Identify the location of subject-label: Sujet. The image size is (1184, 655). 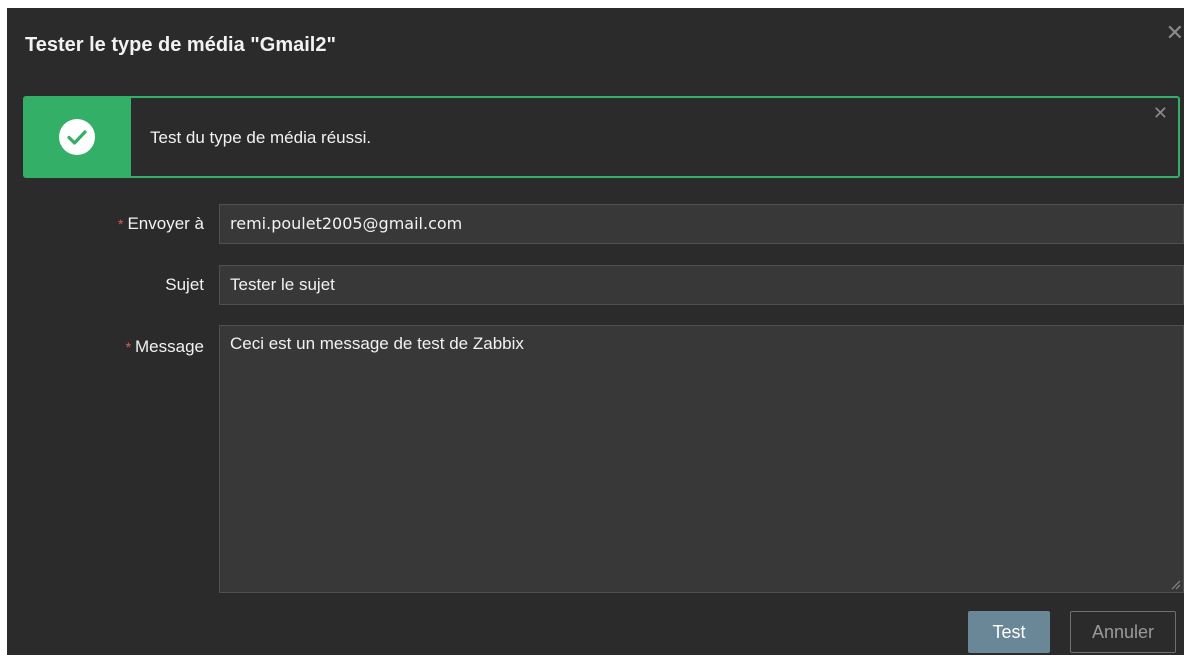
(184, 284).